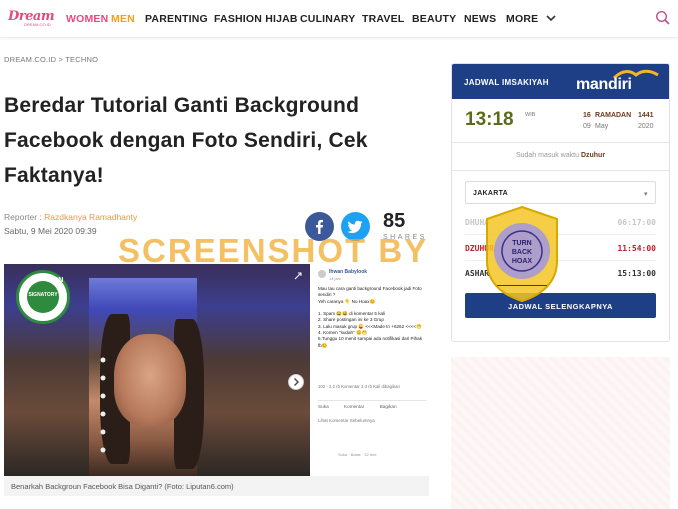  I want to click on post-time: 14 jam, so click(335, 278).